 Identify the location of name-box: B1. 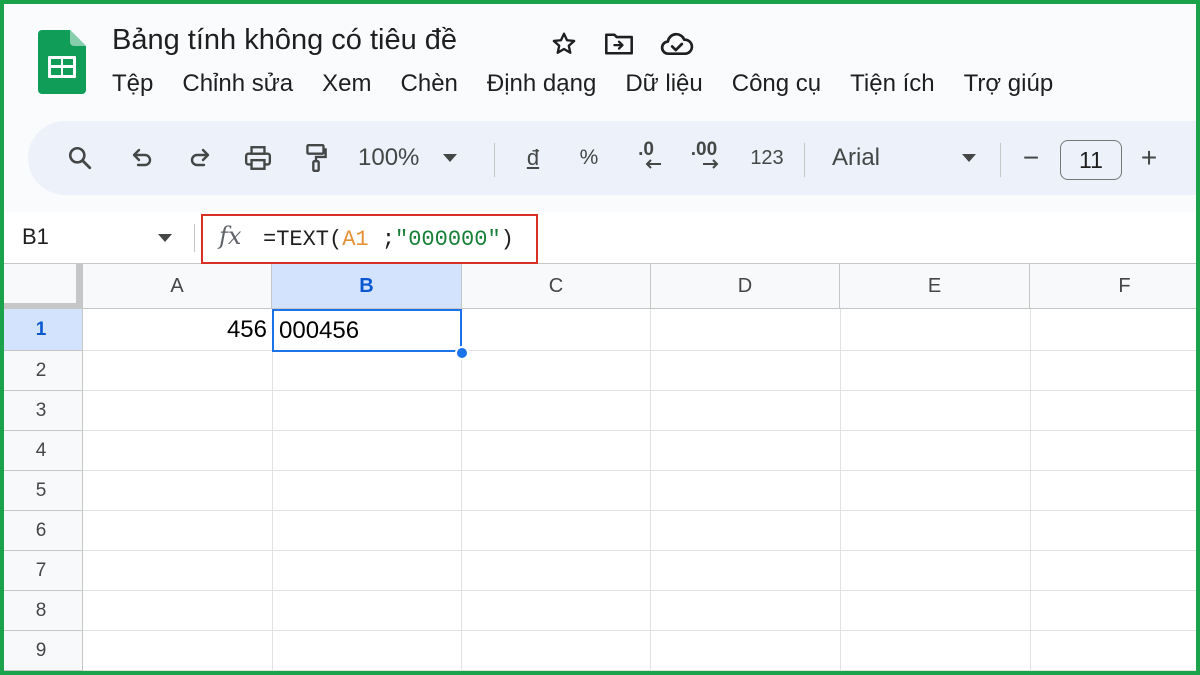
(35, 237).